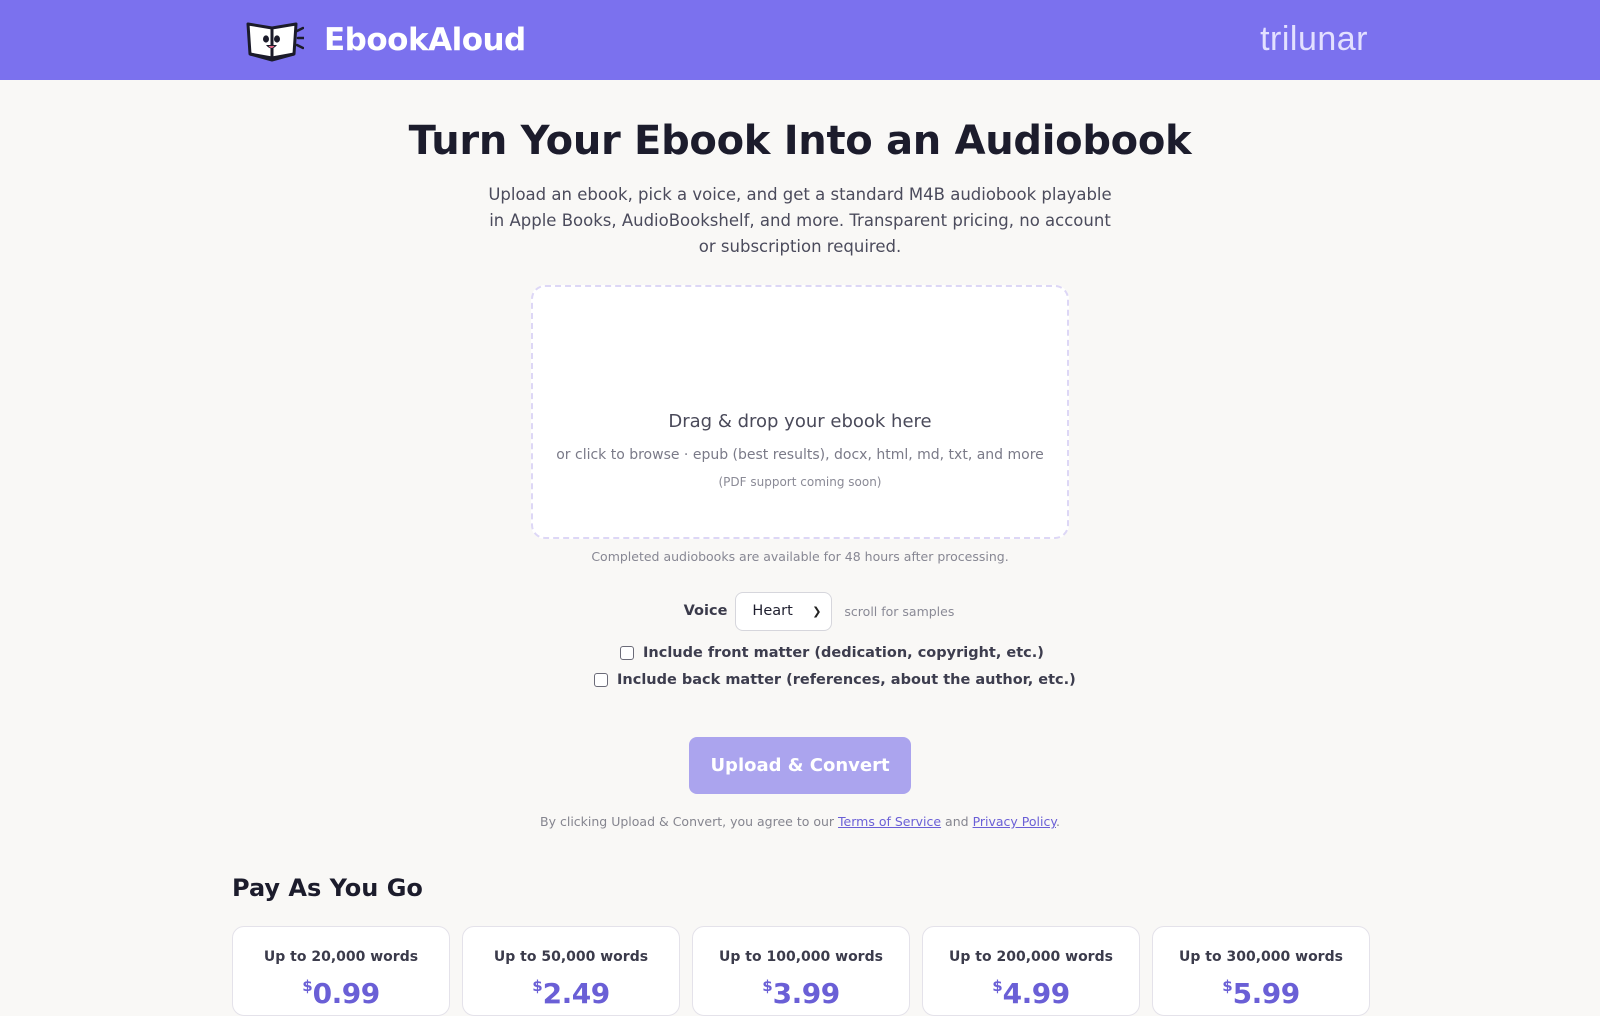 This screenshot has width=1600, height=1016. I want to click on legal-suffix: ., so click(1057, 821).